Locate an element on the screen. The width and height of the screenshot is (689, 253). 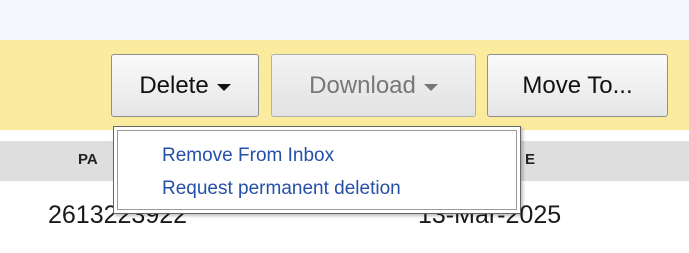
download-button: Download is located at coordinates (373, 85).